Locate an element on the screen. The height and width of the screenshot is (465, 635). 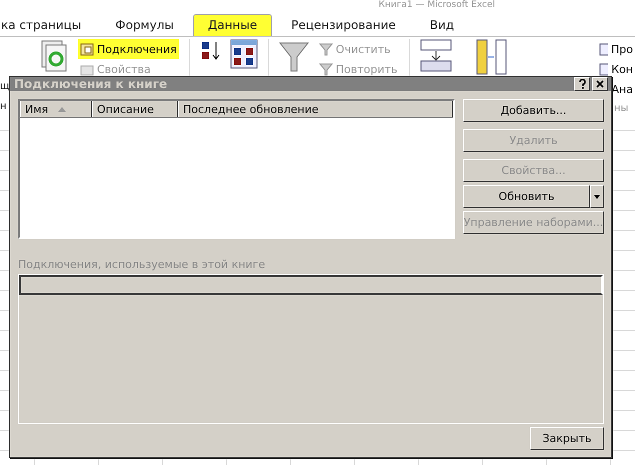
help-button is located at coordinates (582, 84).